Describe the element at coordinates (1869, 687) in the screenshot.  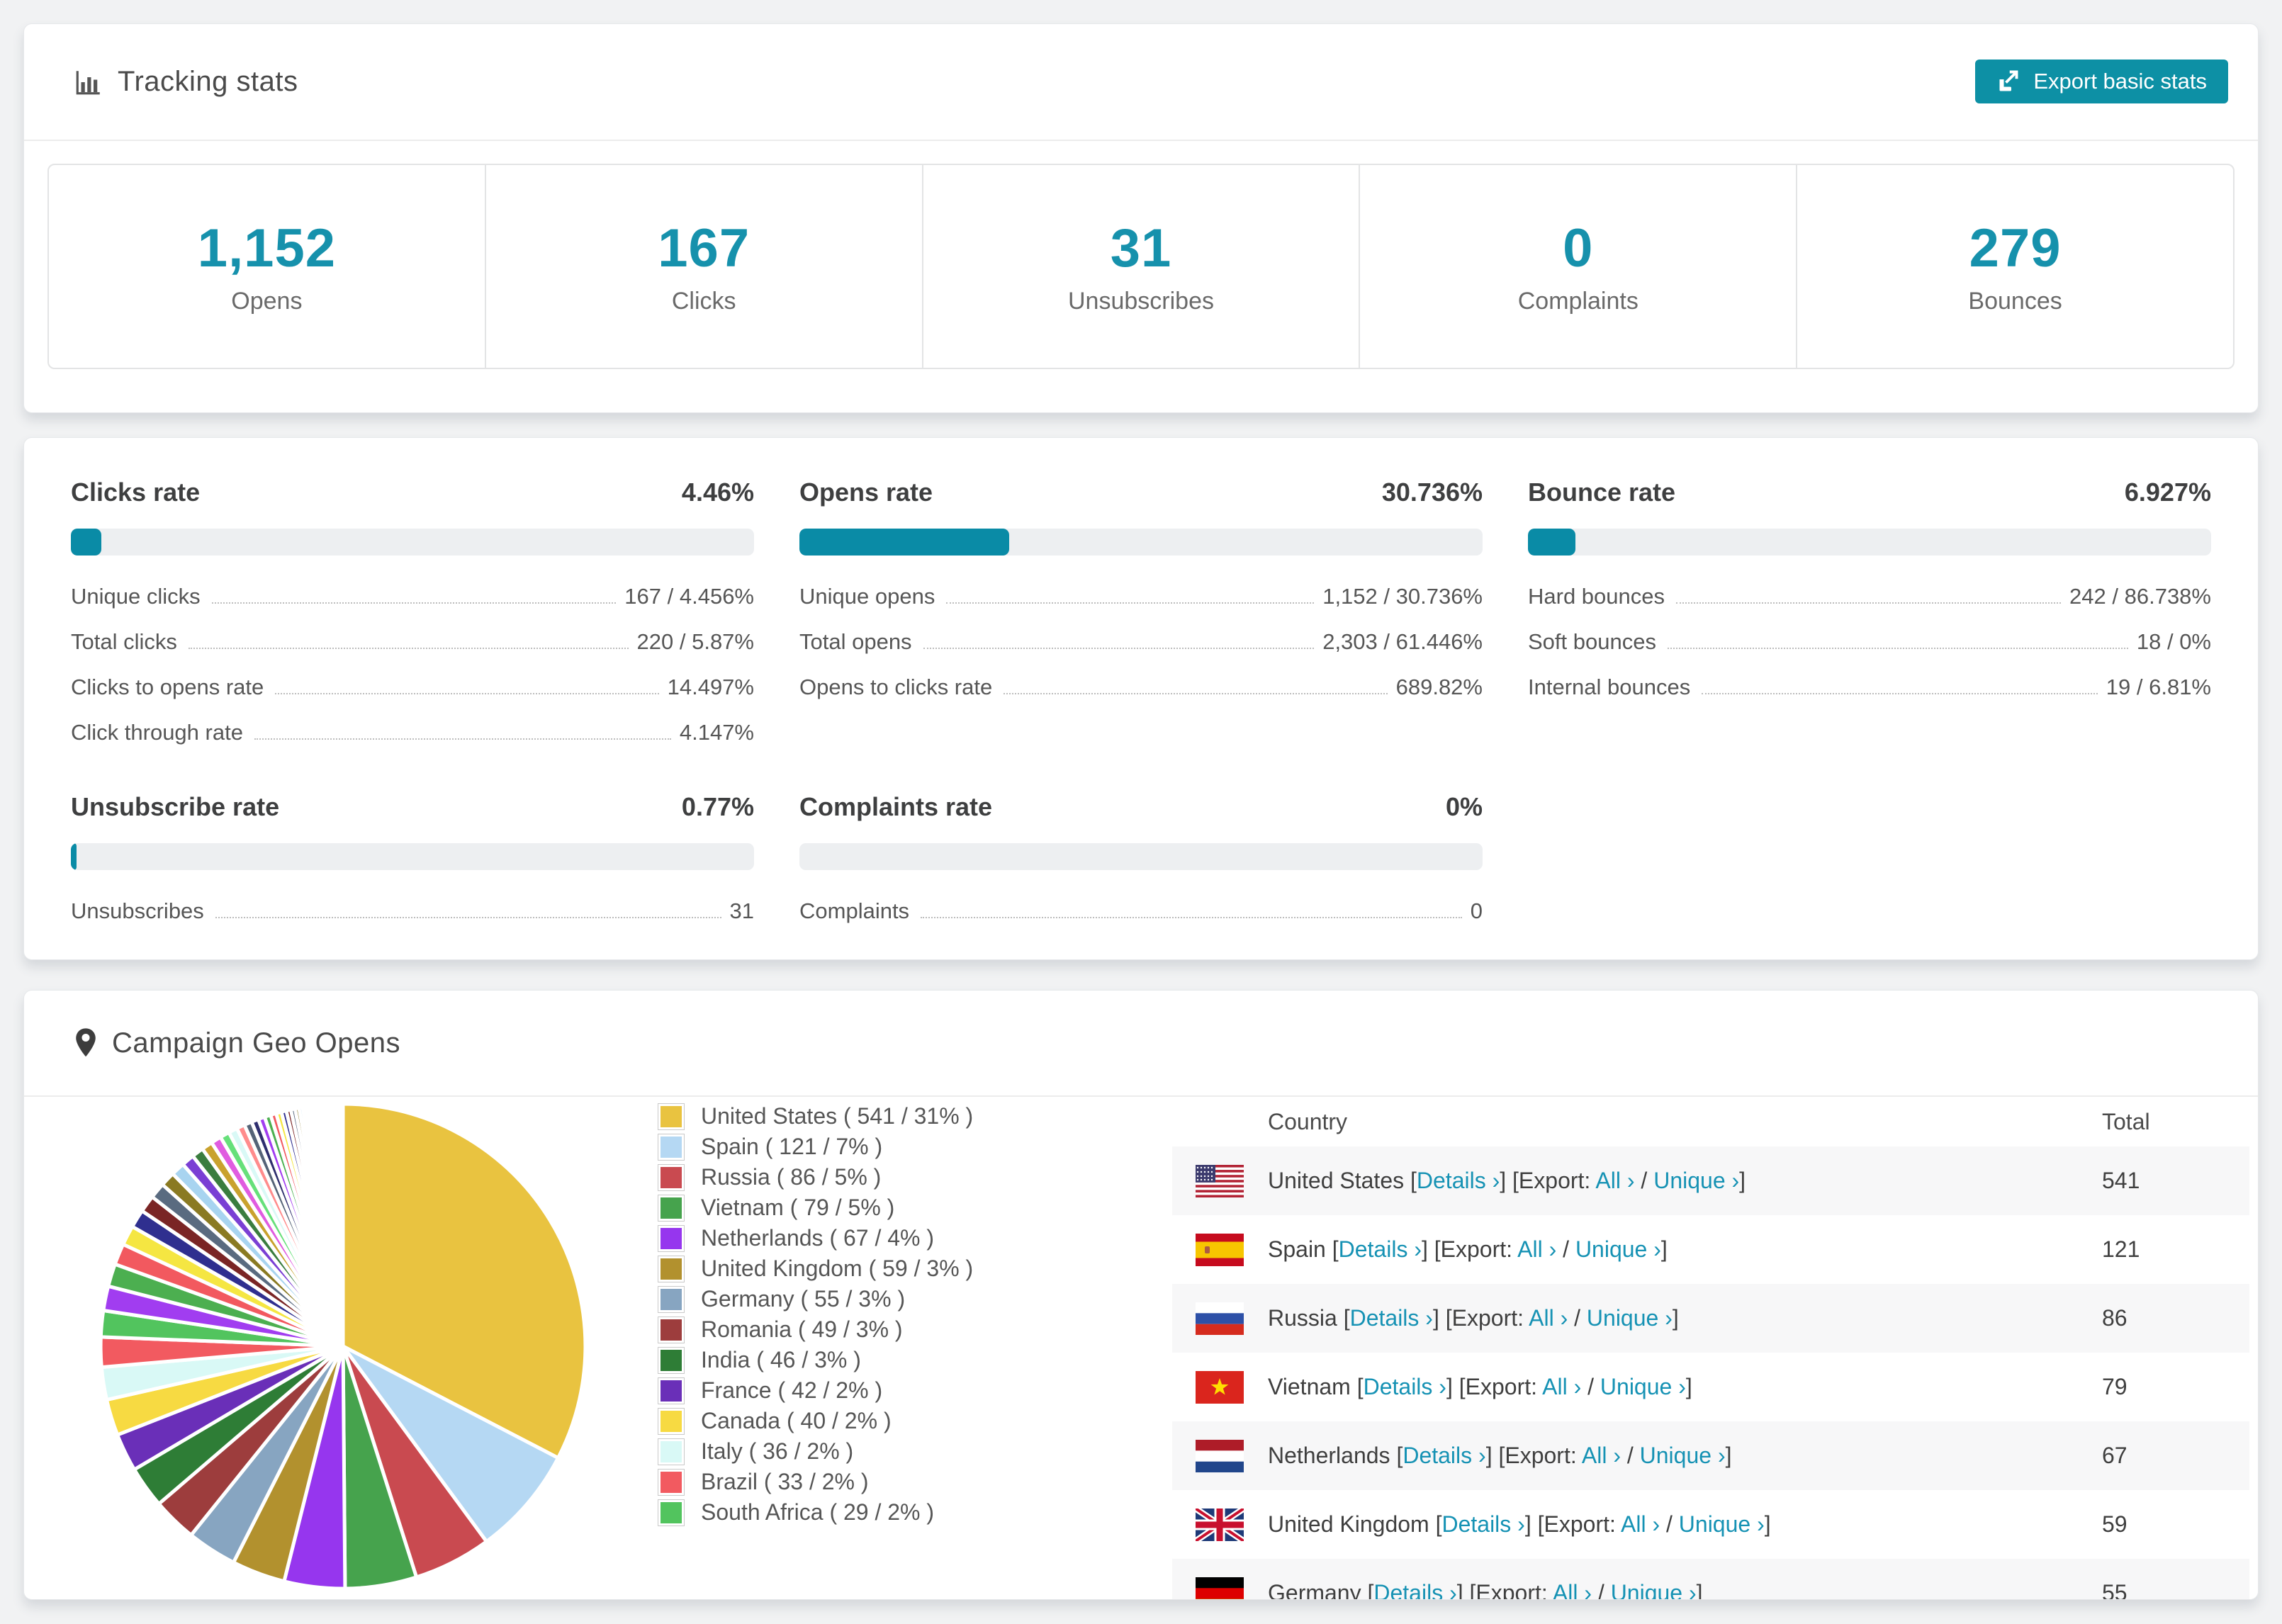
I see `detail-row: Internal bounces 19 / 6.81%` at that location.